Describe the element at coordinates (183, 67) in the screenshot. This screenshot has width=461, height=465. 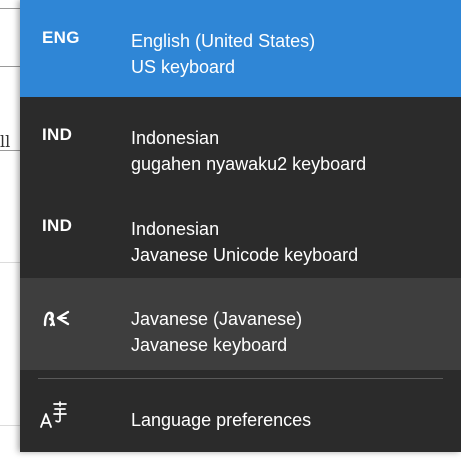
I see `keyboard-name: US keyboard` at that location.